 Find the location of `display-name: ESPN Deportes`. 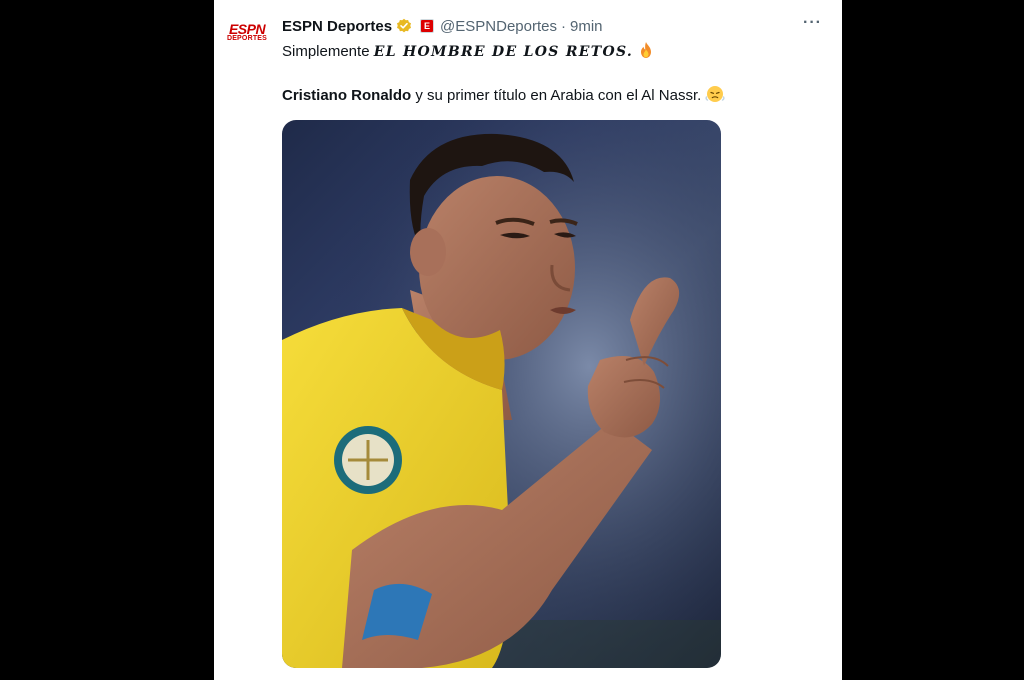

display-name: ESPN Deportes is located at coordinates (337, 26).